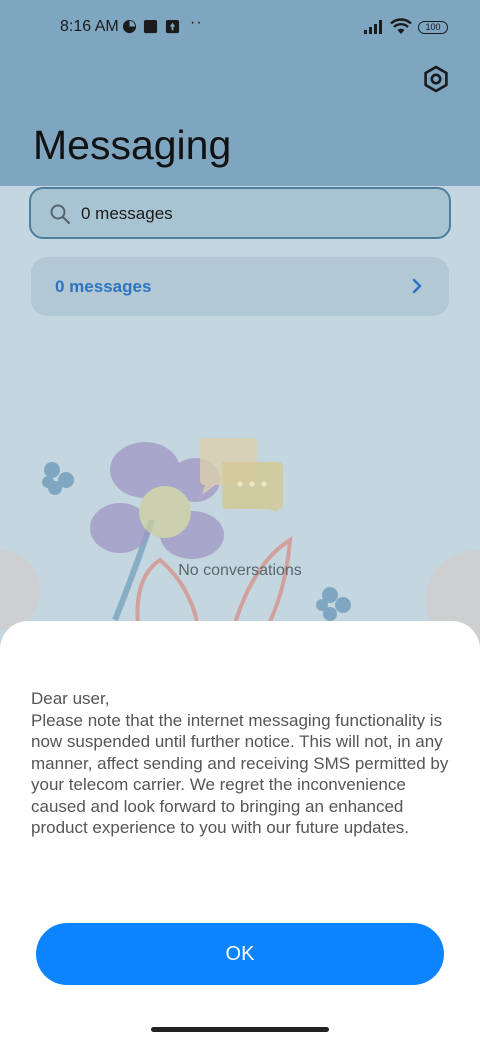 This screenshot has height=1040, width=480. I want to click on status-bar: 8:16 AM ·· 100, so click(240, 28).